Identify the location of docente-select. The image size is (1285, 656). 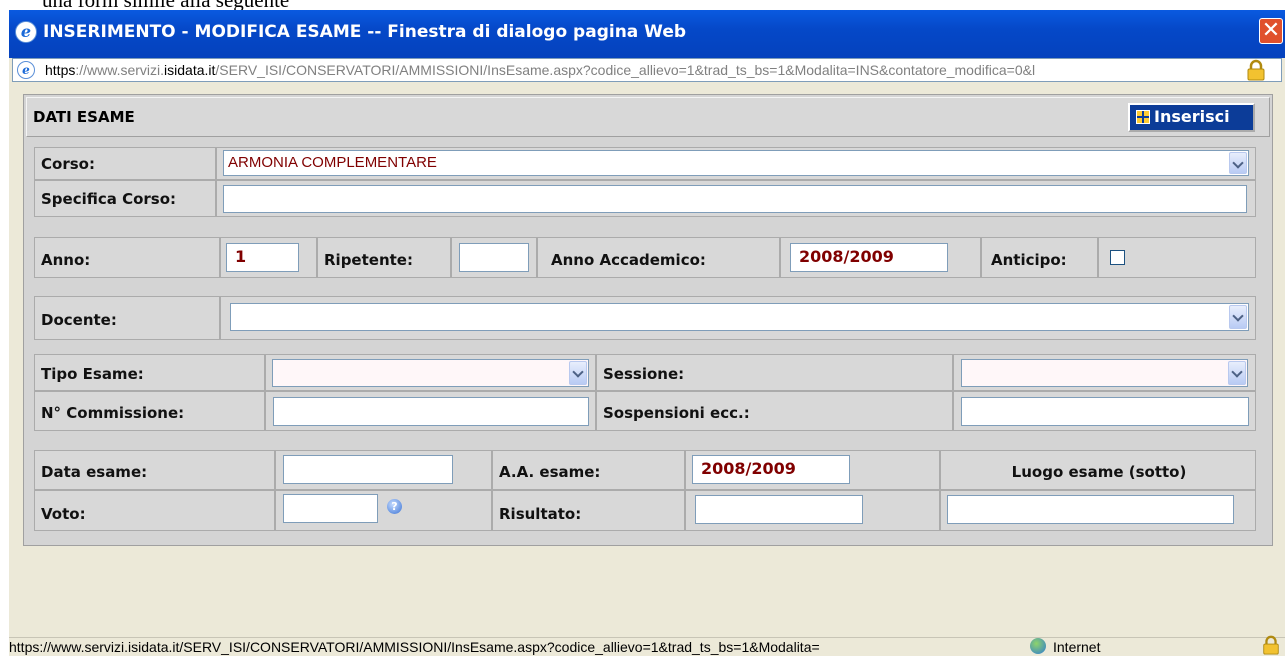
(739, 317).